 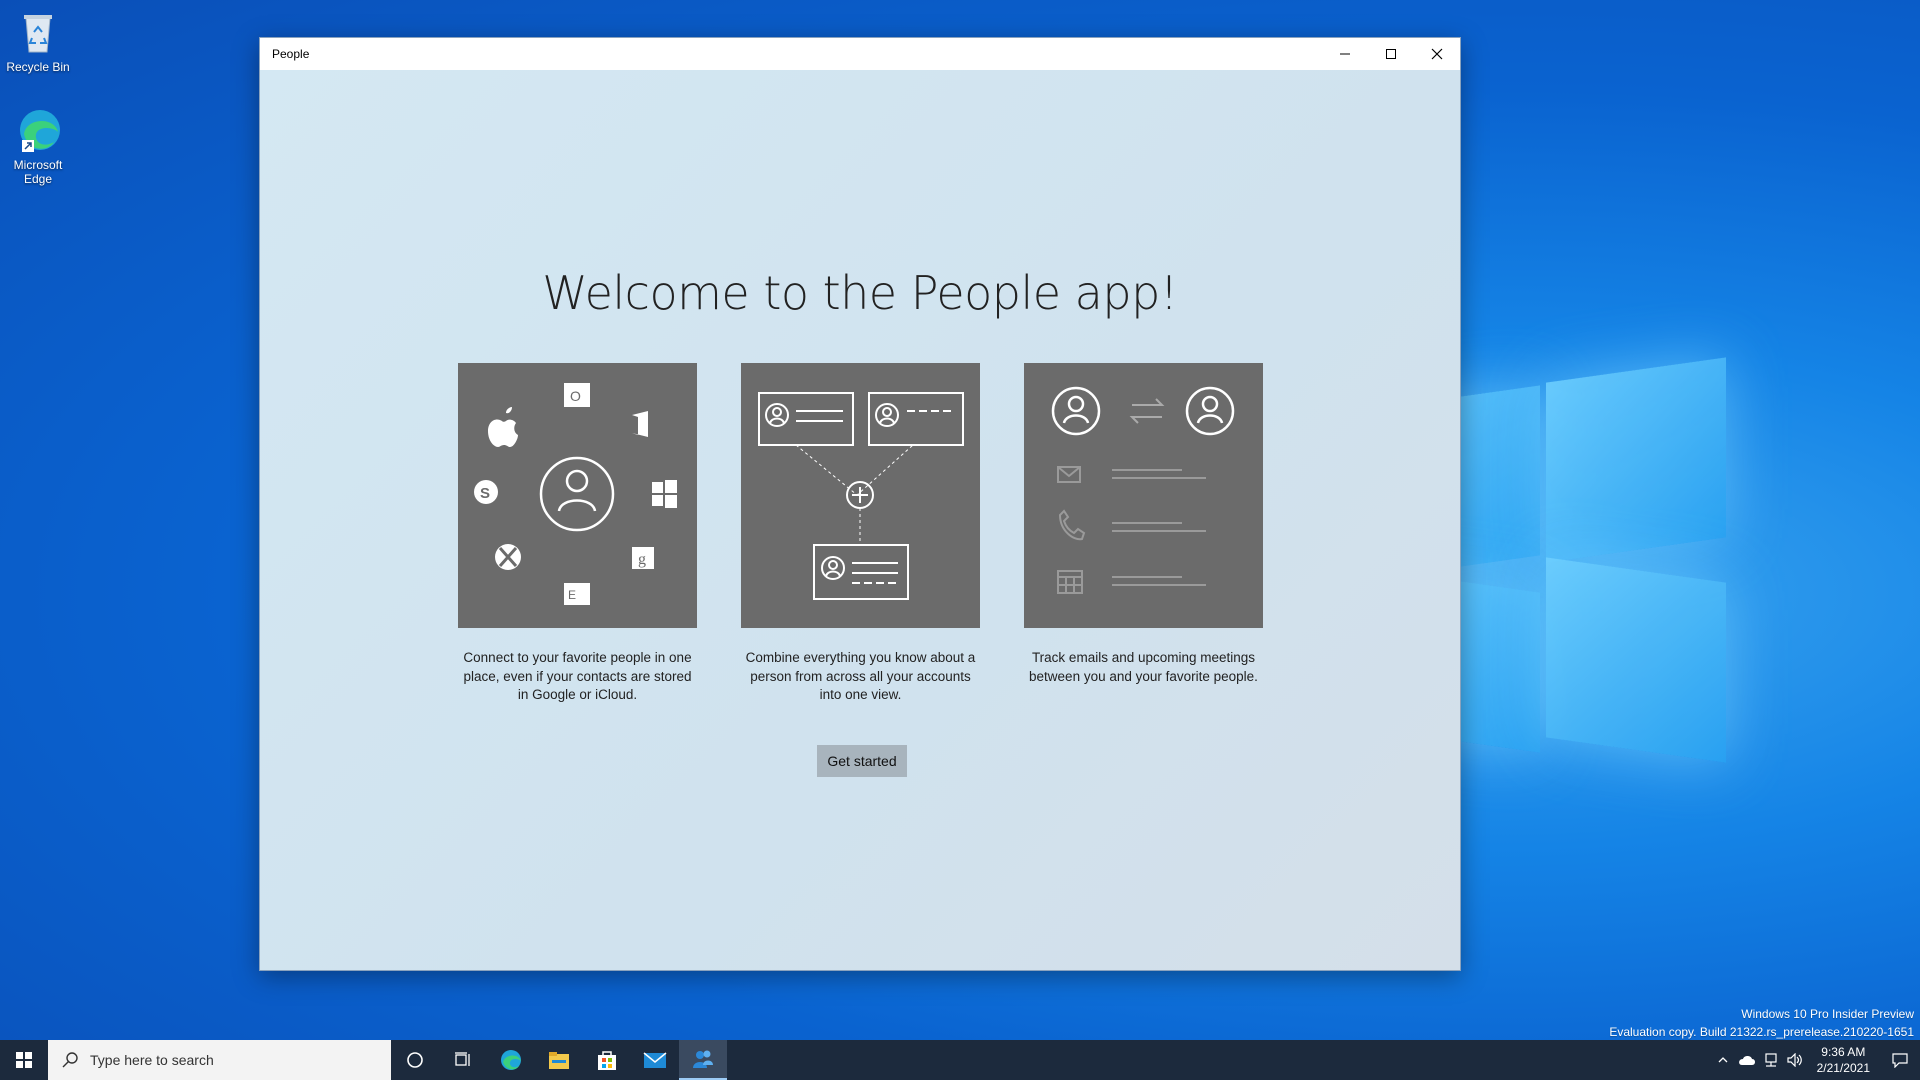 I want to click on cortana-icon, so click(x=415, y=1060).